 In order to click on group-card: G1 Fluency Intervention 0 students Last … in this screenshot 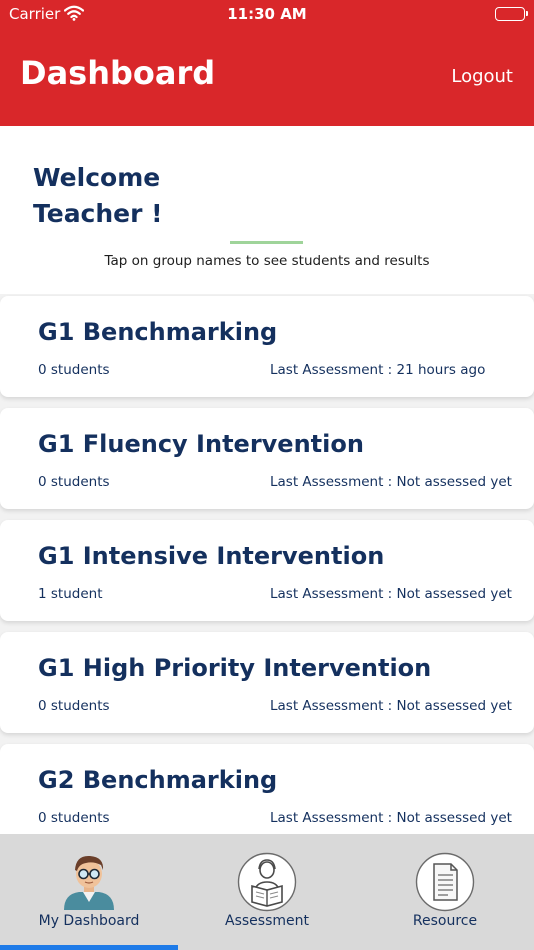, I will do `click(267, 458)`.